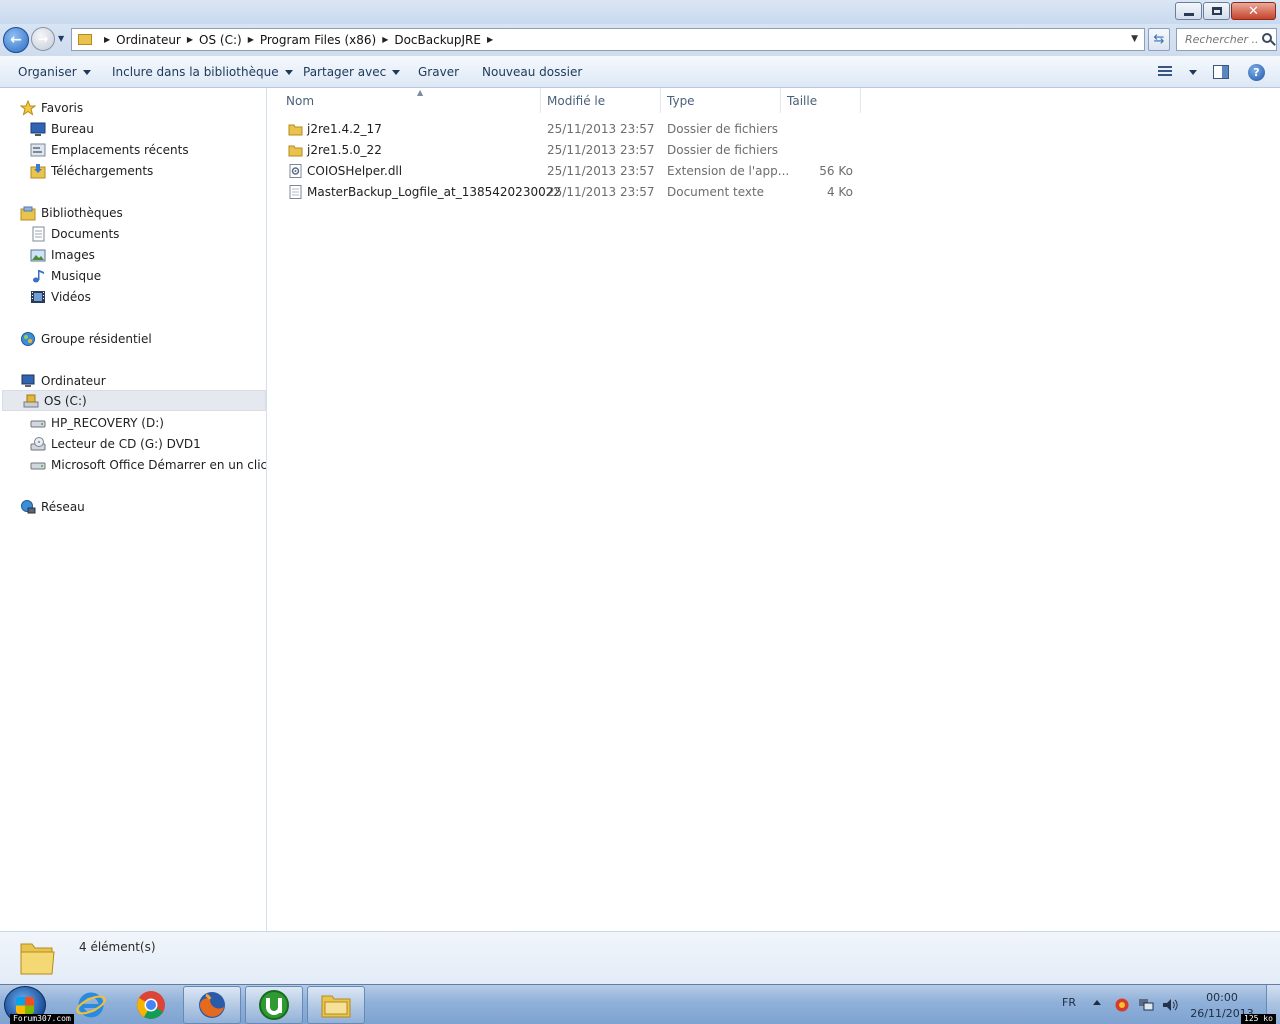 Image resolution: width=1280 pixels, height=1024 pixels. What do you see at coordinates (1190, 72) in the screenshot?
I see `view-options-dropdown` at bounding box center [1190, 72].